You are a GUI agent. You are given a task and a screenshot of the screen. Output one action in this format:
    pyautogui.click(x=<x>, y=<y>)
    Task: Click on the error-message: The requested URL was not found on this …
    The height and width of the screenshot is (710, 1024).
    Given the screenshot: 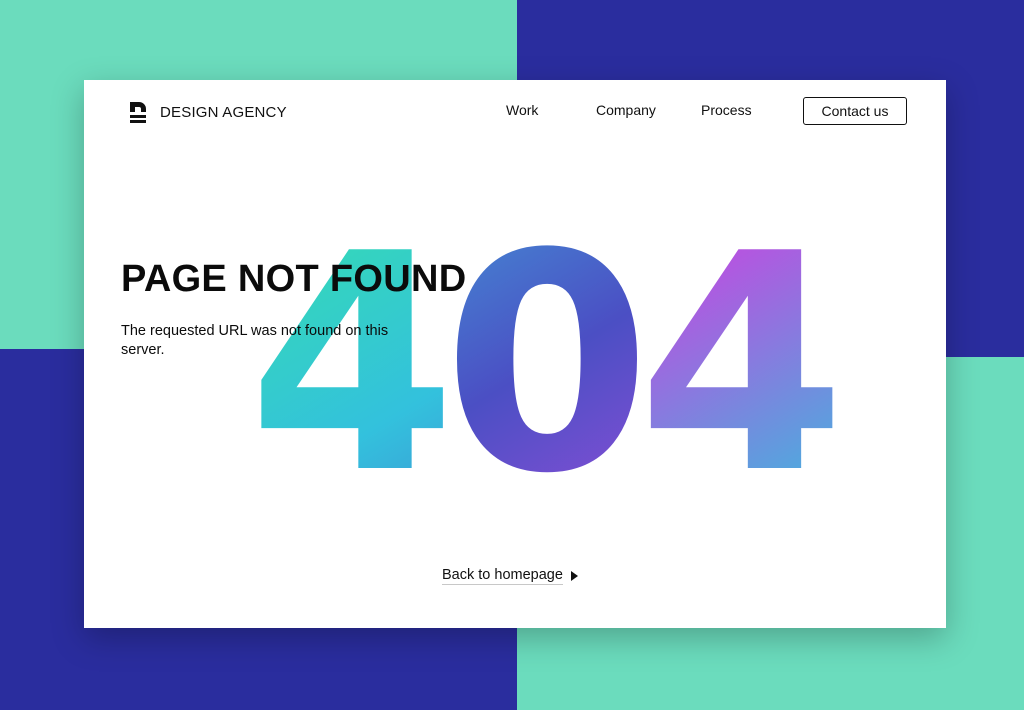 What is the action you would take?
    pyautogui.click(x=255, y=340)
    